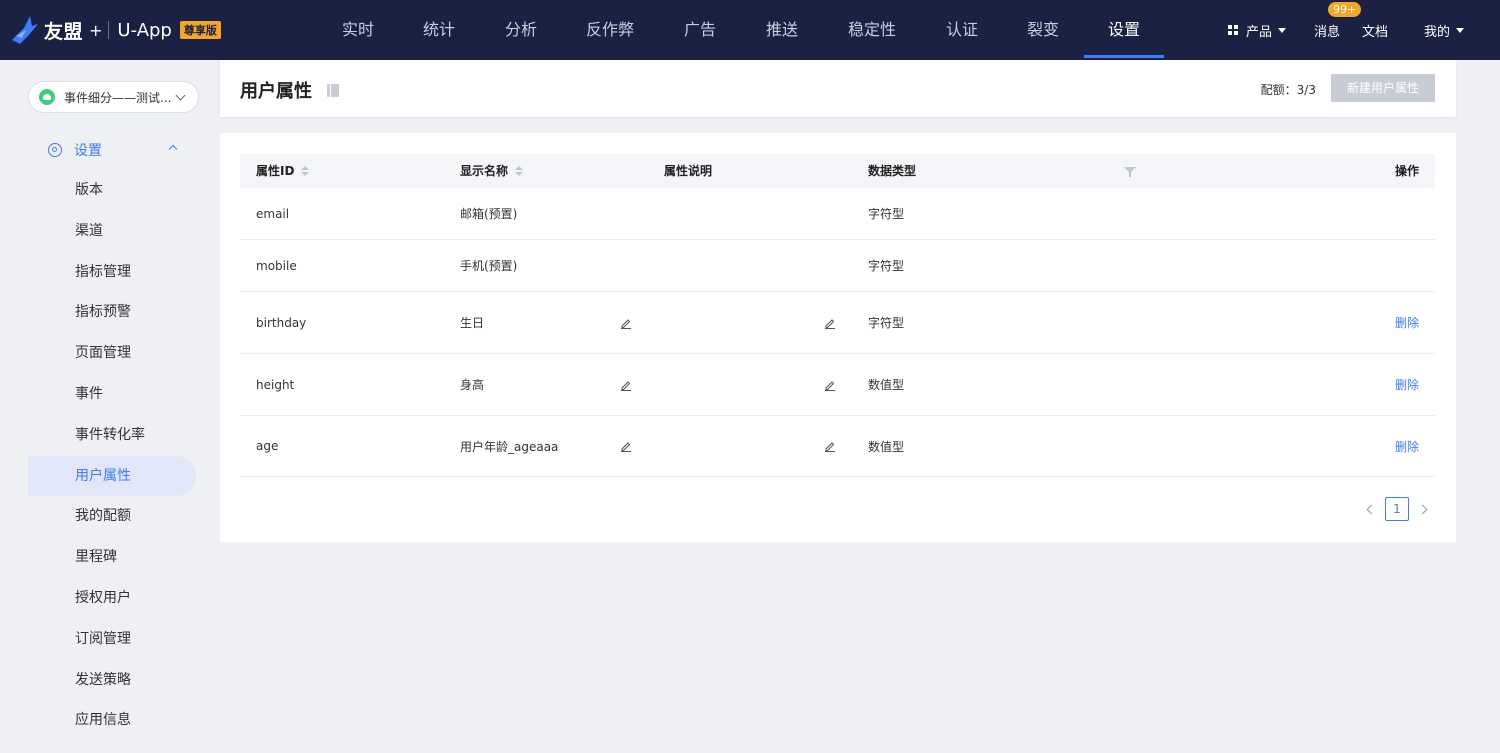  Describe the element at coordinates (112, 557) in the screenshot. I see `sidebar-item-milestones: 里程碑` at that location.